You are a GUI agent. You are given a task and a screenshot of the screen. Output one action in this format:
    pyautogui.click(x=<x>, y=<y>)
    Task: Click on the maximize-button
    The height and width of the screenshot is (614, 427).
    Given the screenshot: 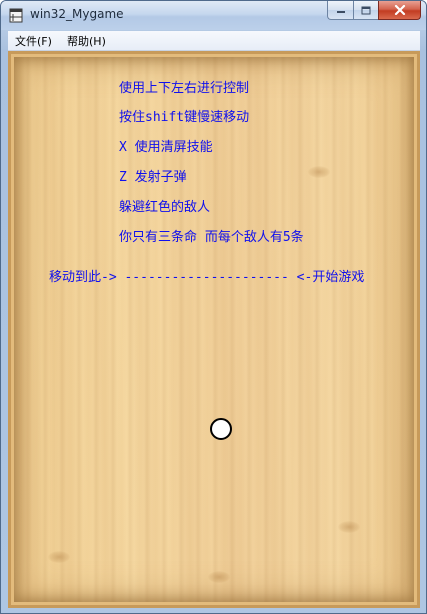 What is the action you would take?
    pyautogui.click(x=365, y=10)
    